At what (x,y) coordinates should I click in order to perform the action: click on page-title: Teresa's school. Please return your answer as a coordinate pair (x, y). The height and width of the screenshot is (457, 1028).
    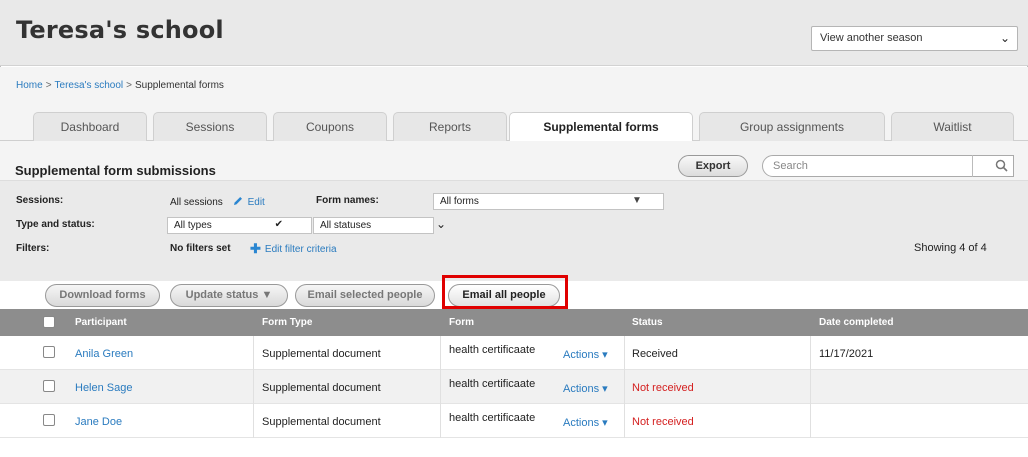
    Looking at the image, I should click on (120, 30).